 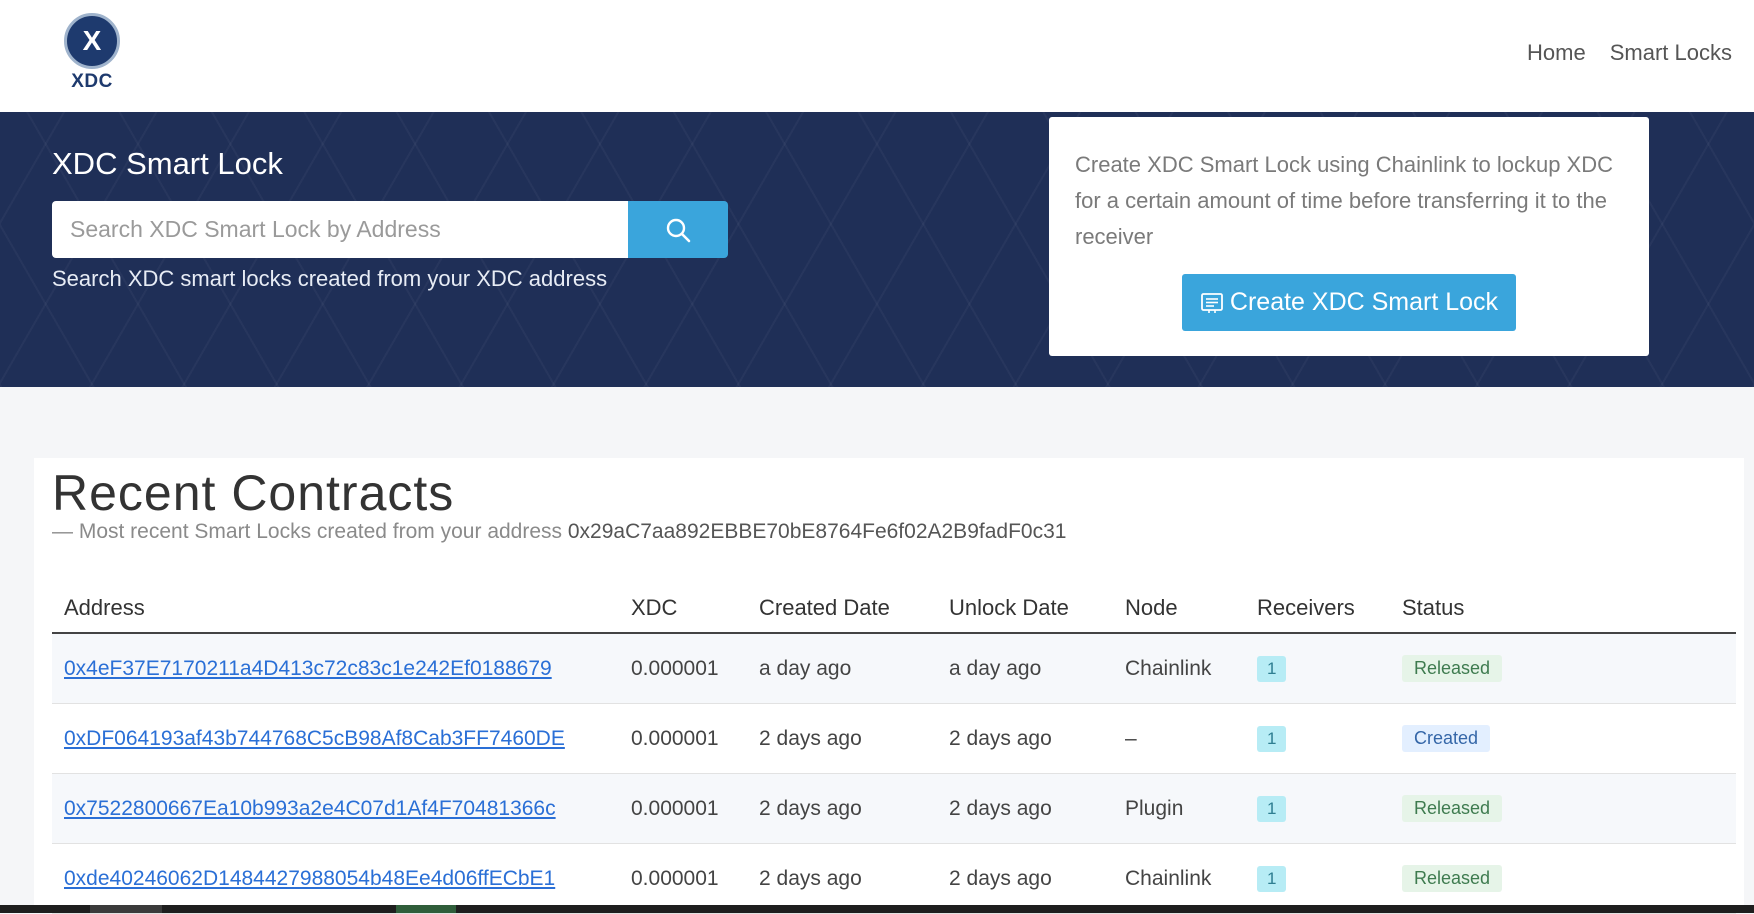 I want to click on created-date: a day ago, so click(x=842, y=668).